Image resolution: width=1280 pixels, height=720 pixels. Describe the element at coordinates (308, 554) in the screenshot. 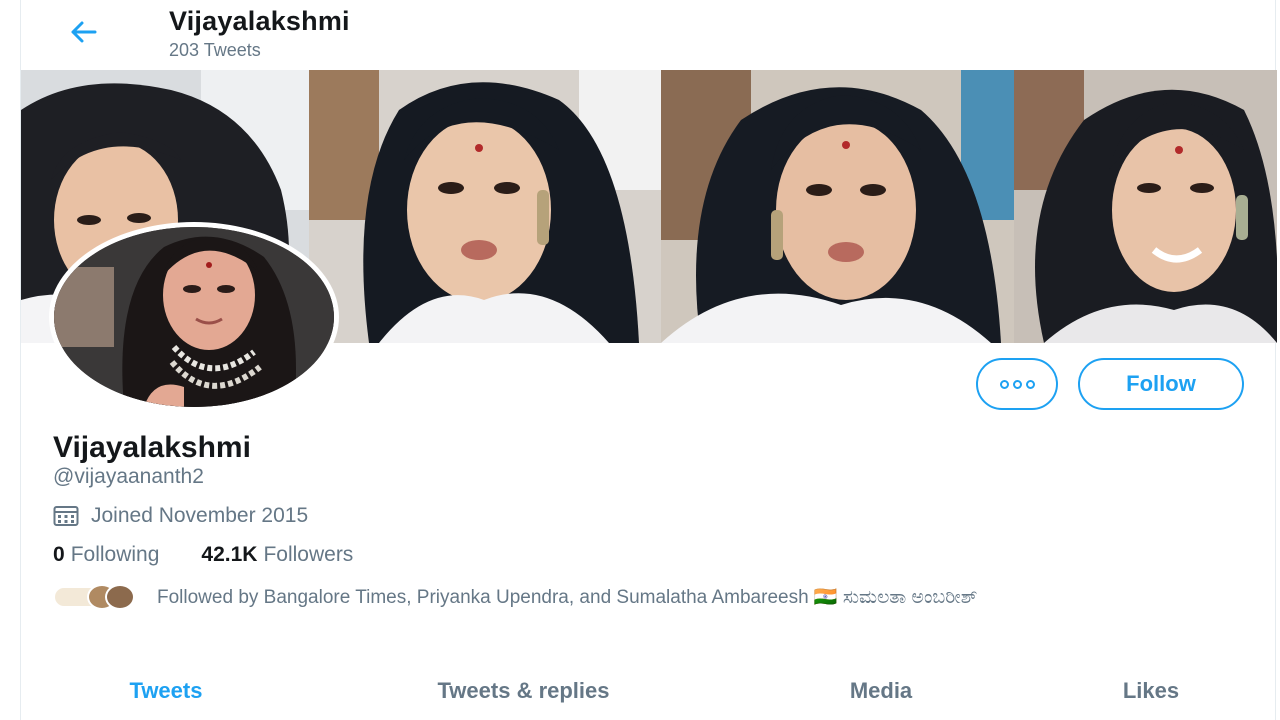

I see `followers-label: Followers` at that location.